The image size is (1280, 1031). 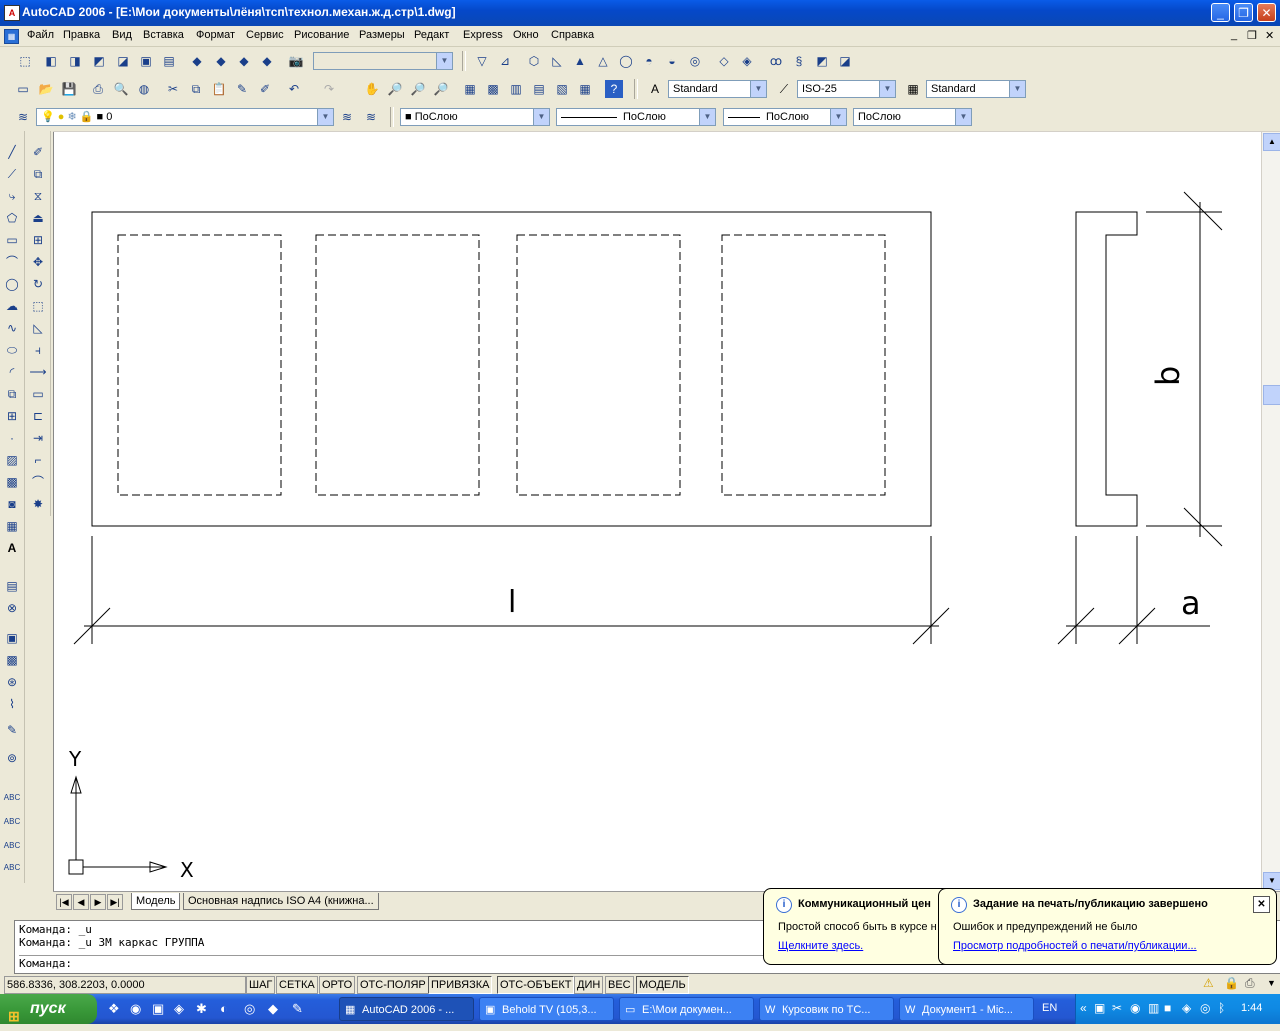 I want to click on design-center-icon: ▩, so click(x=493, y=89).